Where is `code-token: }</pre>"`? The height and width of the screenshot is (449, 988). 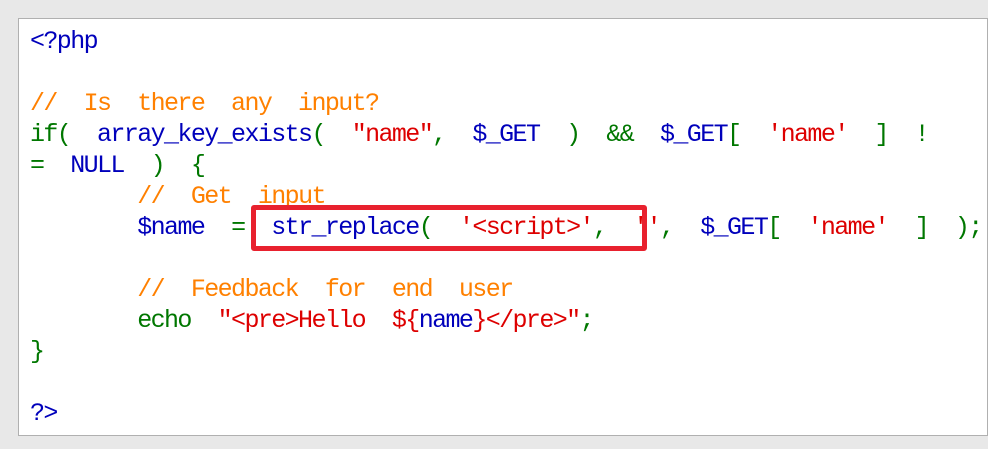
code-token: }</pre>" is located at coordinates (526, 320).